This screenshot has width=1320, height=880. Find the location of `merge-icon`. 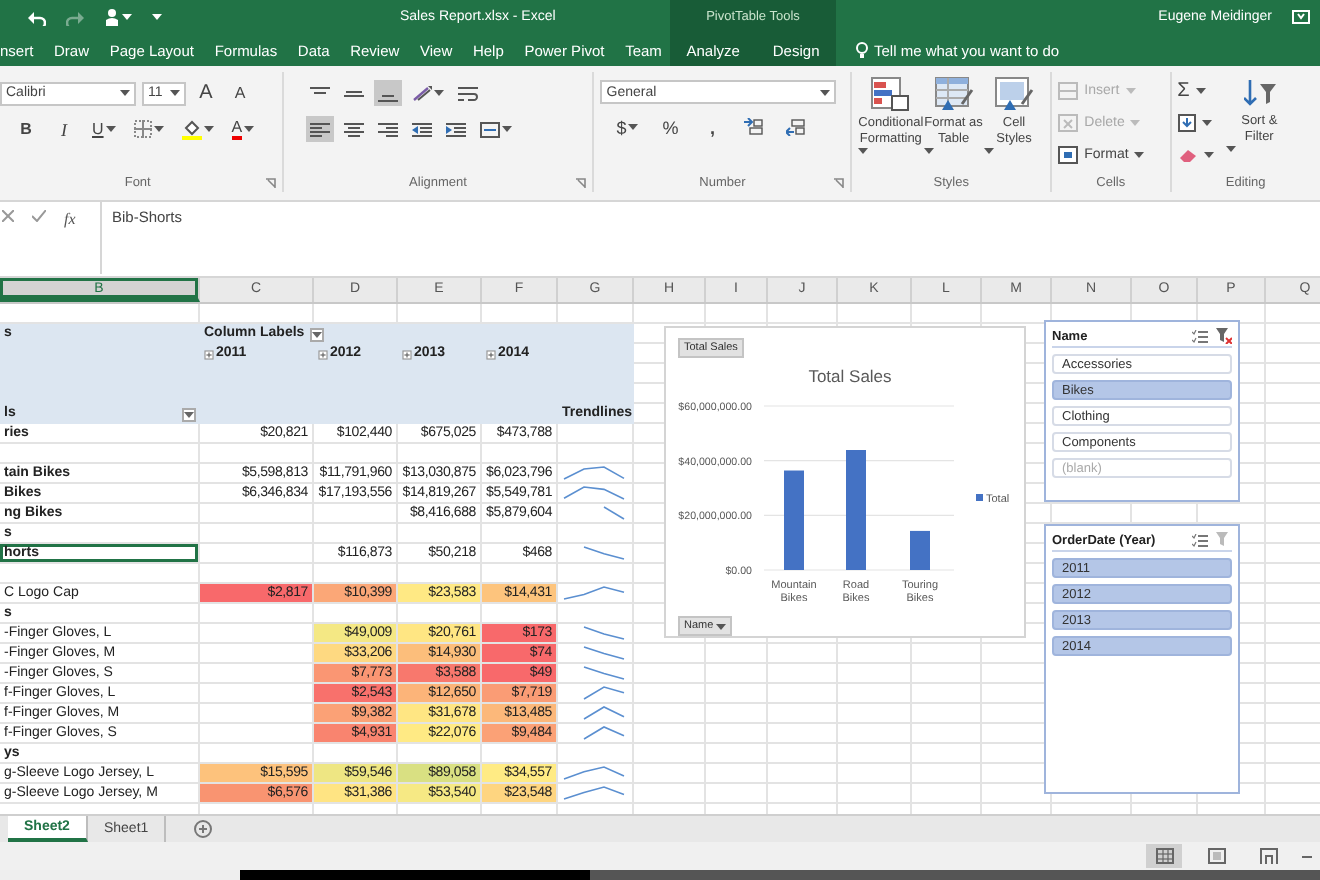

merge-icon is located at coordinates (489, 129).